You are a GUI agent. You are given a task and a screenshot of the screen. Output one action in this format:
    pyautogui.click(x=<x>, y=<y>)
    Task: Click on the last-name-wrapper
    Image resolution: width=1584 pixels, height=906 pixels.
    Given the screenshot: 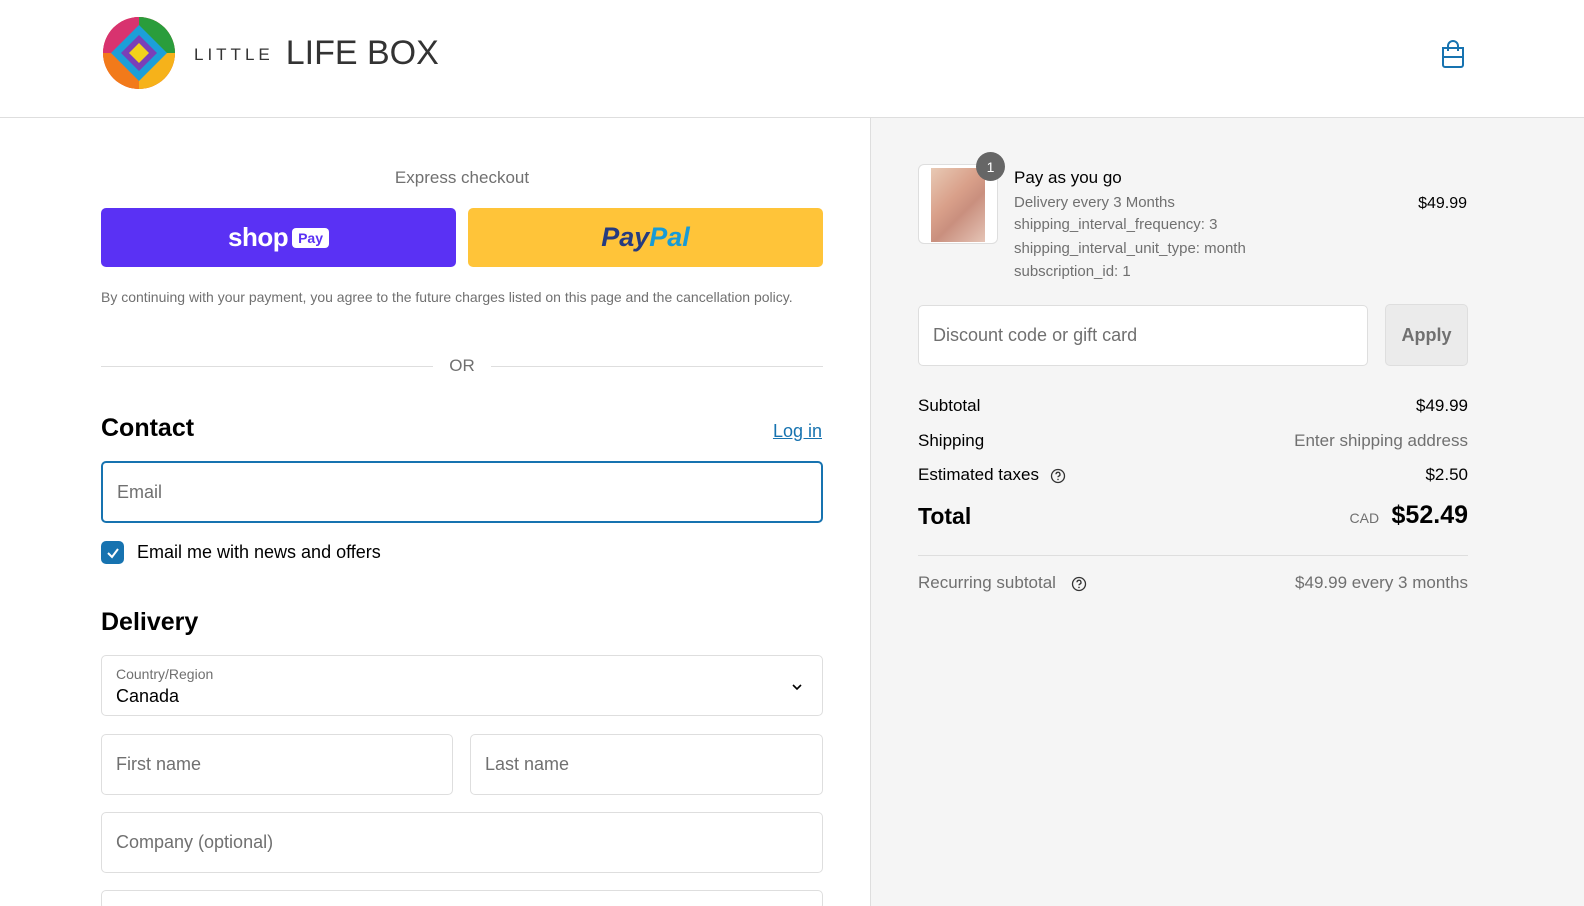 What is the action you would take?
    pyautogui.click(x=646, y=764)
    